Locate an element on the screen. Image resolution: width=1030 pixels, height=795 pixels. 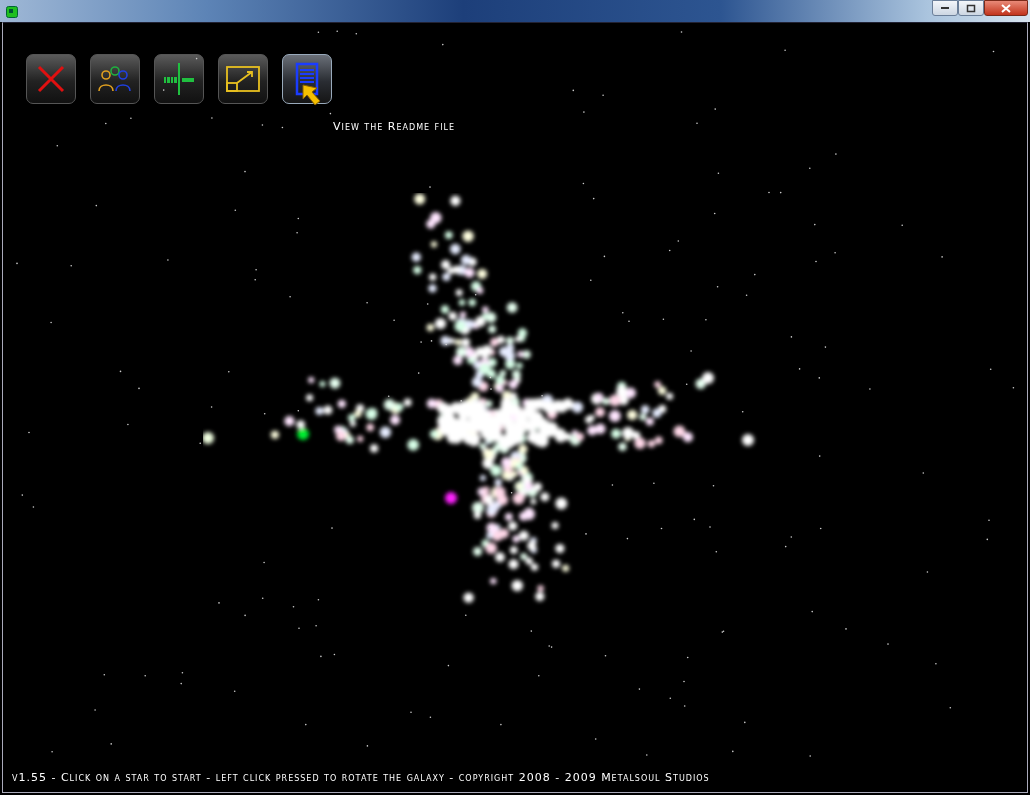
tooltip-text: View the Readme file is located at coordinates (394, 126).